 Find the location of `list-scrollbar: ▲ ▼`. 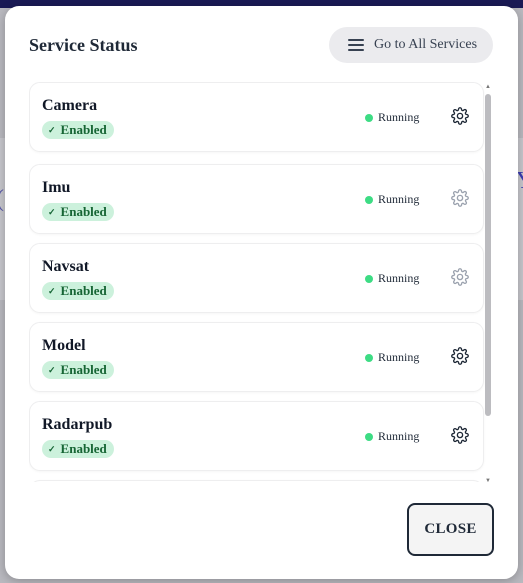

list-scrollbar: ▲ ▼ is located at coordinates (488, 284).